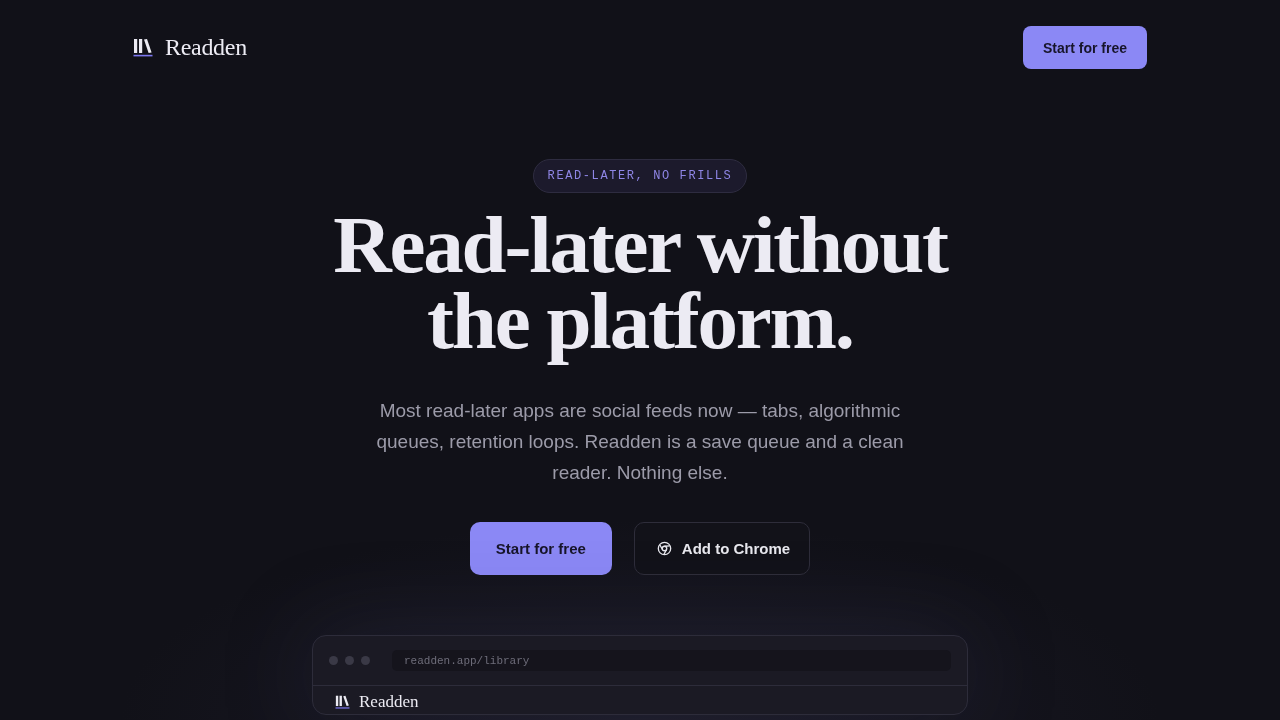  What do you see at coordinates (640, 176) in the screenshot?
I see `tagline-badge: READ-LATER, NO FRILLS` at bounding box center [640, 176].